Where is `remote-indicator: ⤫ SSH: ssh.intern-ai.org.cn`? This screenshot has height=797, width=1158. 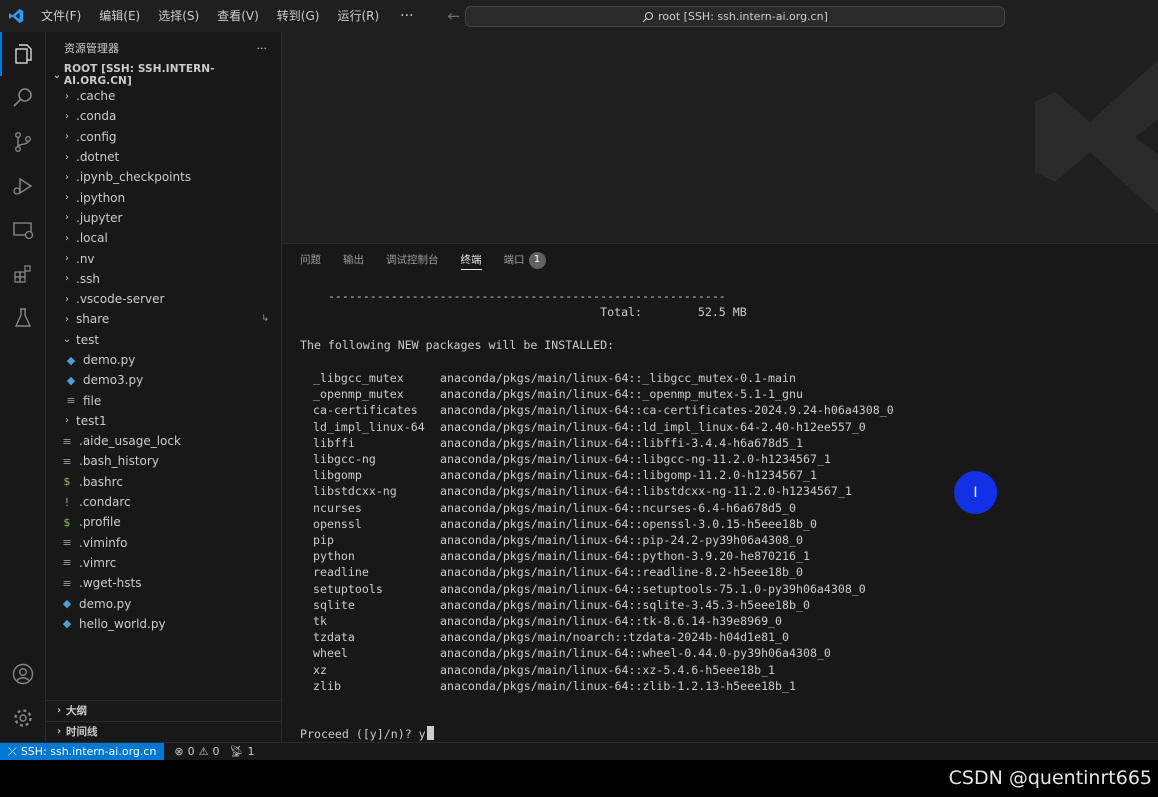
remote-indicator: ⤫ SSH: ssh.intern-ai.org.cn is located at coordinates (82, 751).